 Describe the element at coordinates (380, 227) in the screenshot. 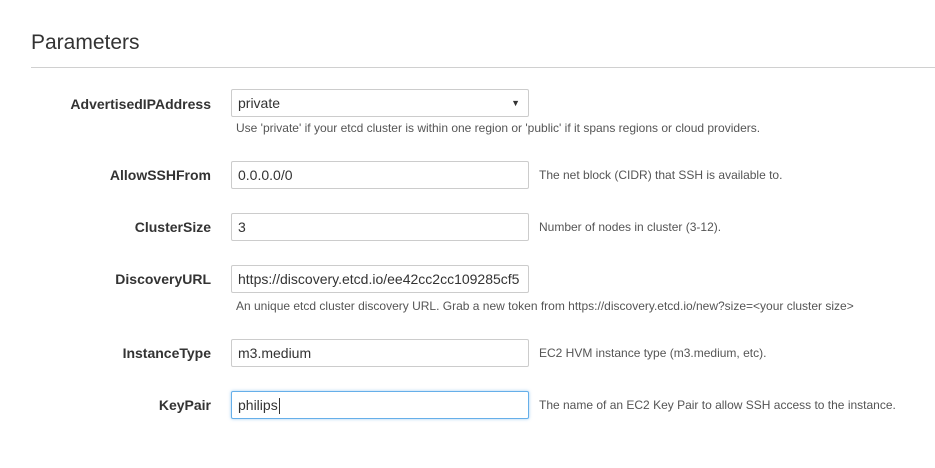

I see `cluster-size-input: 3` at that location.